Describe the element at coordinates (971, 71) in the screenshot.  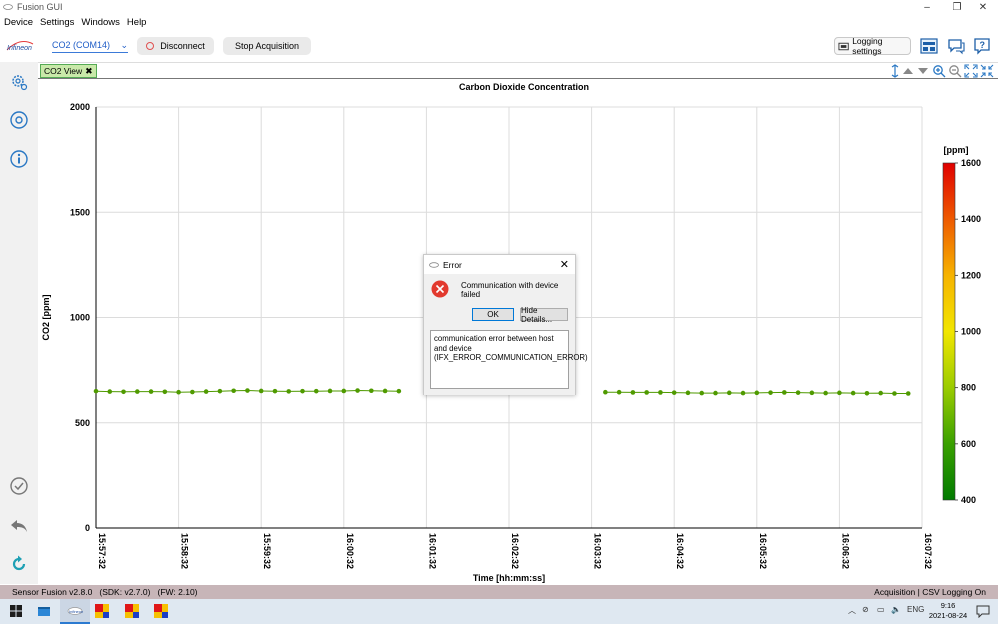
I see `expand-icon` at that location.